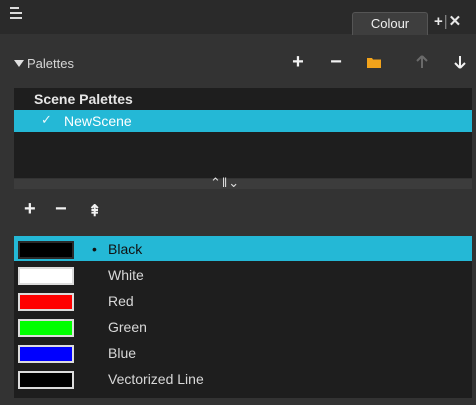  What do you see at coordinates (94, 249) in the screenshot?
I see `current-colour-indicator: •` at bounding box center [94, 249].